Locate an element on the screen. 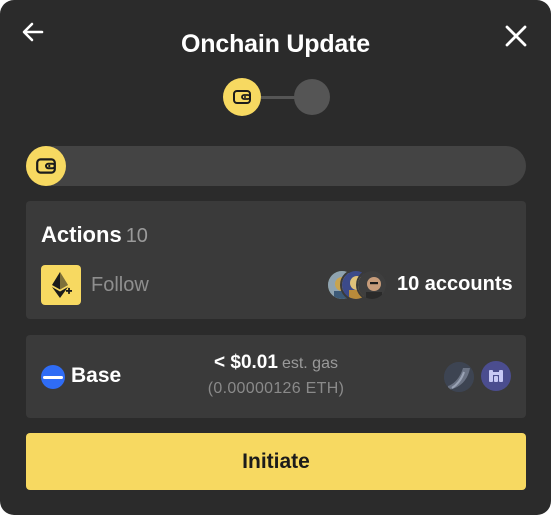 This screenshot has width=551, height=515. close-button is located at coordinates (516, 36).